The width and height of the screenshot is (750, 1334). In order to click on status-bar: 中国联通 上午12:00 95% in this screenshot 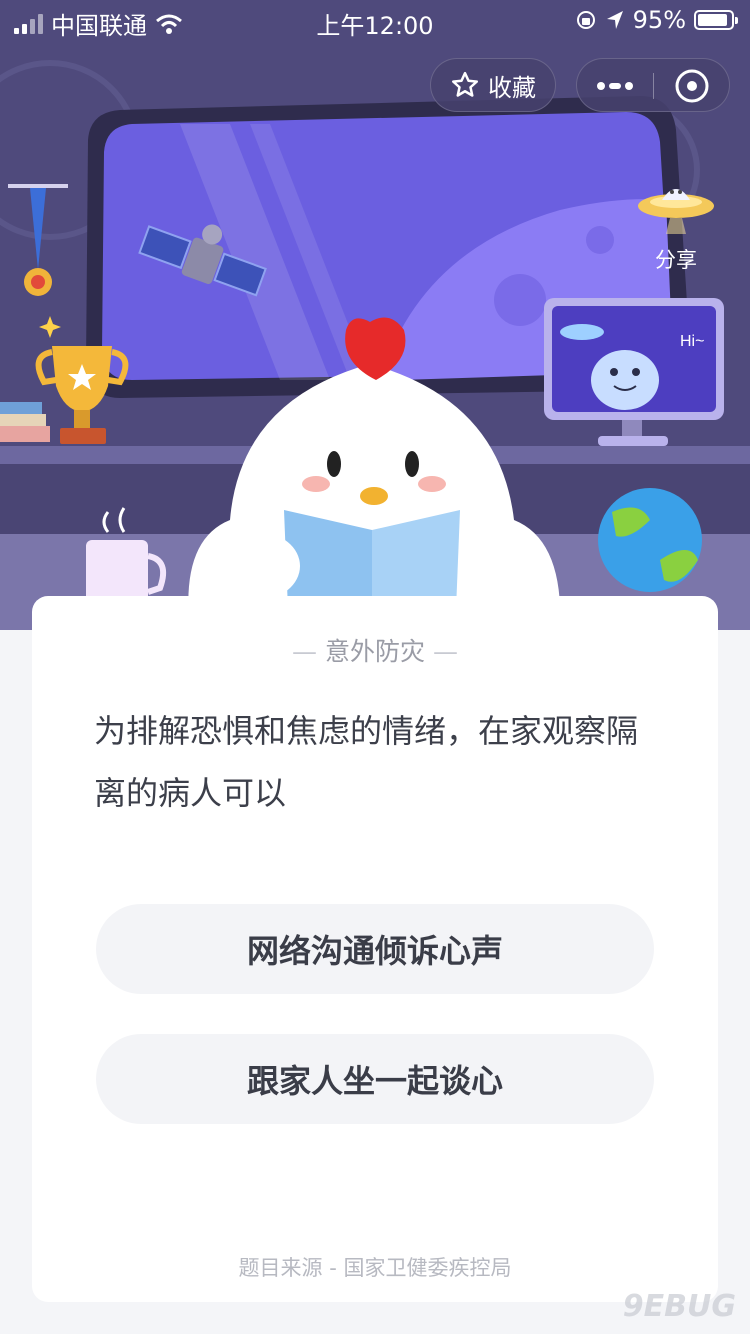, I will do `click(375, 21)`.